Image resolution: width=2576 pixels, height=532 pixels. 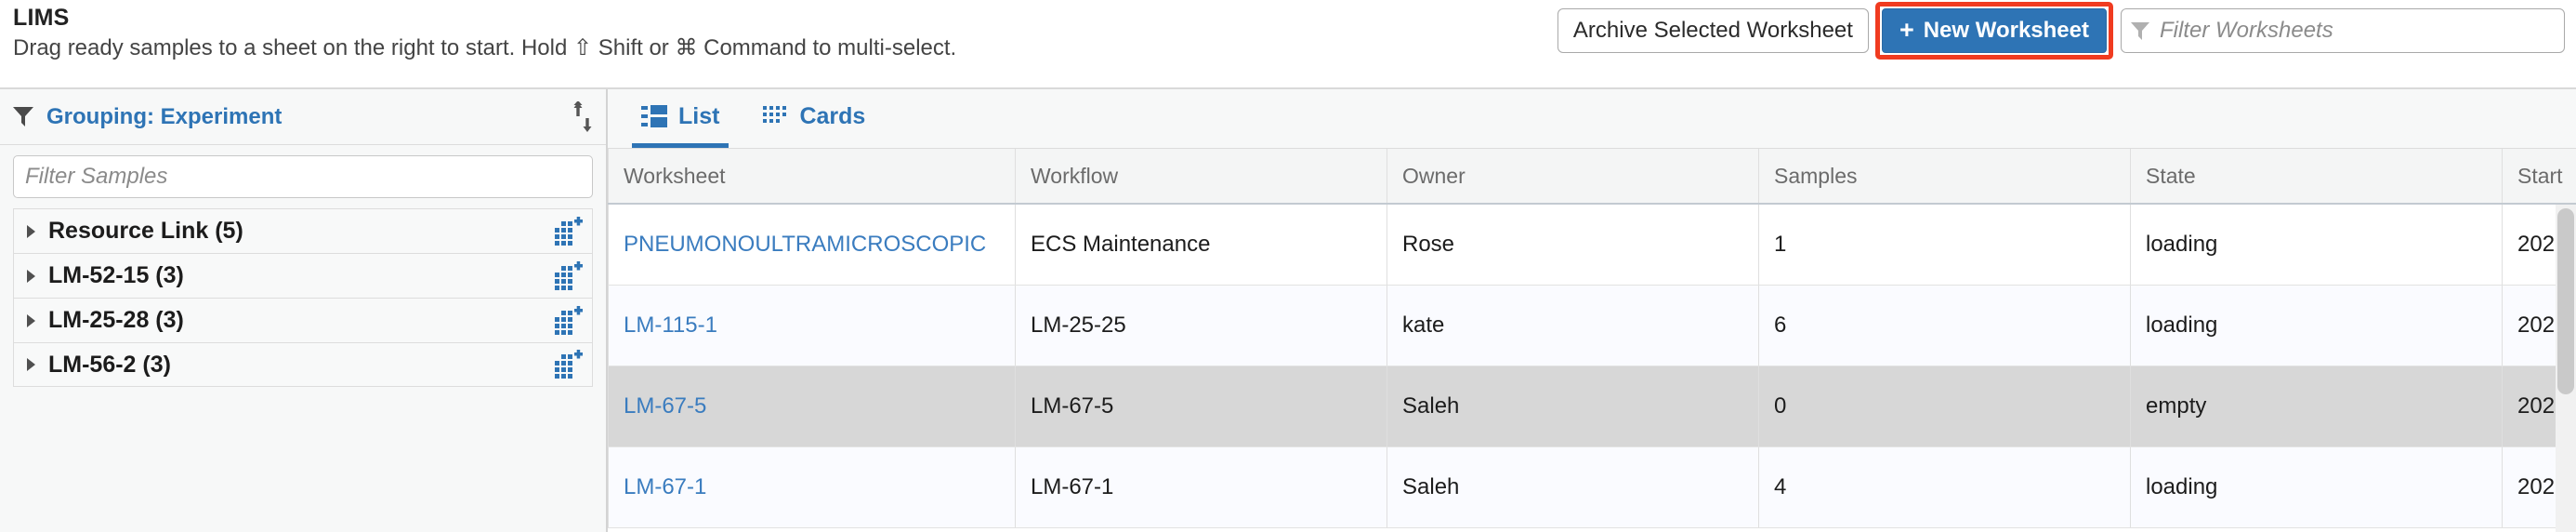 I want to click on sample-group-label: LM-52-15 (3), so click(x=116, y=275).